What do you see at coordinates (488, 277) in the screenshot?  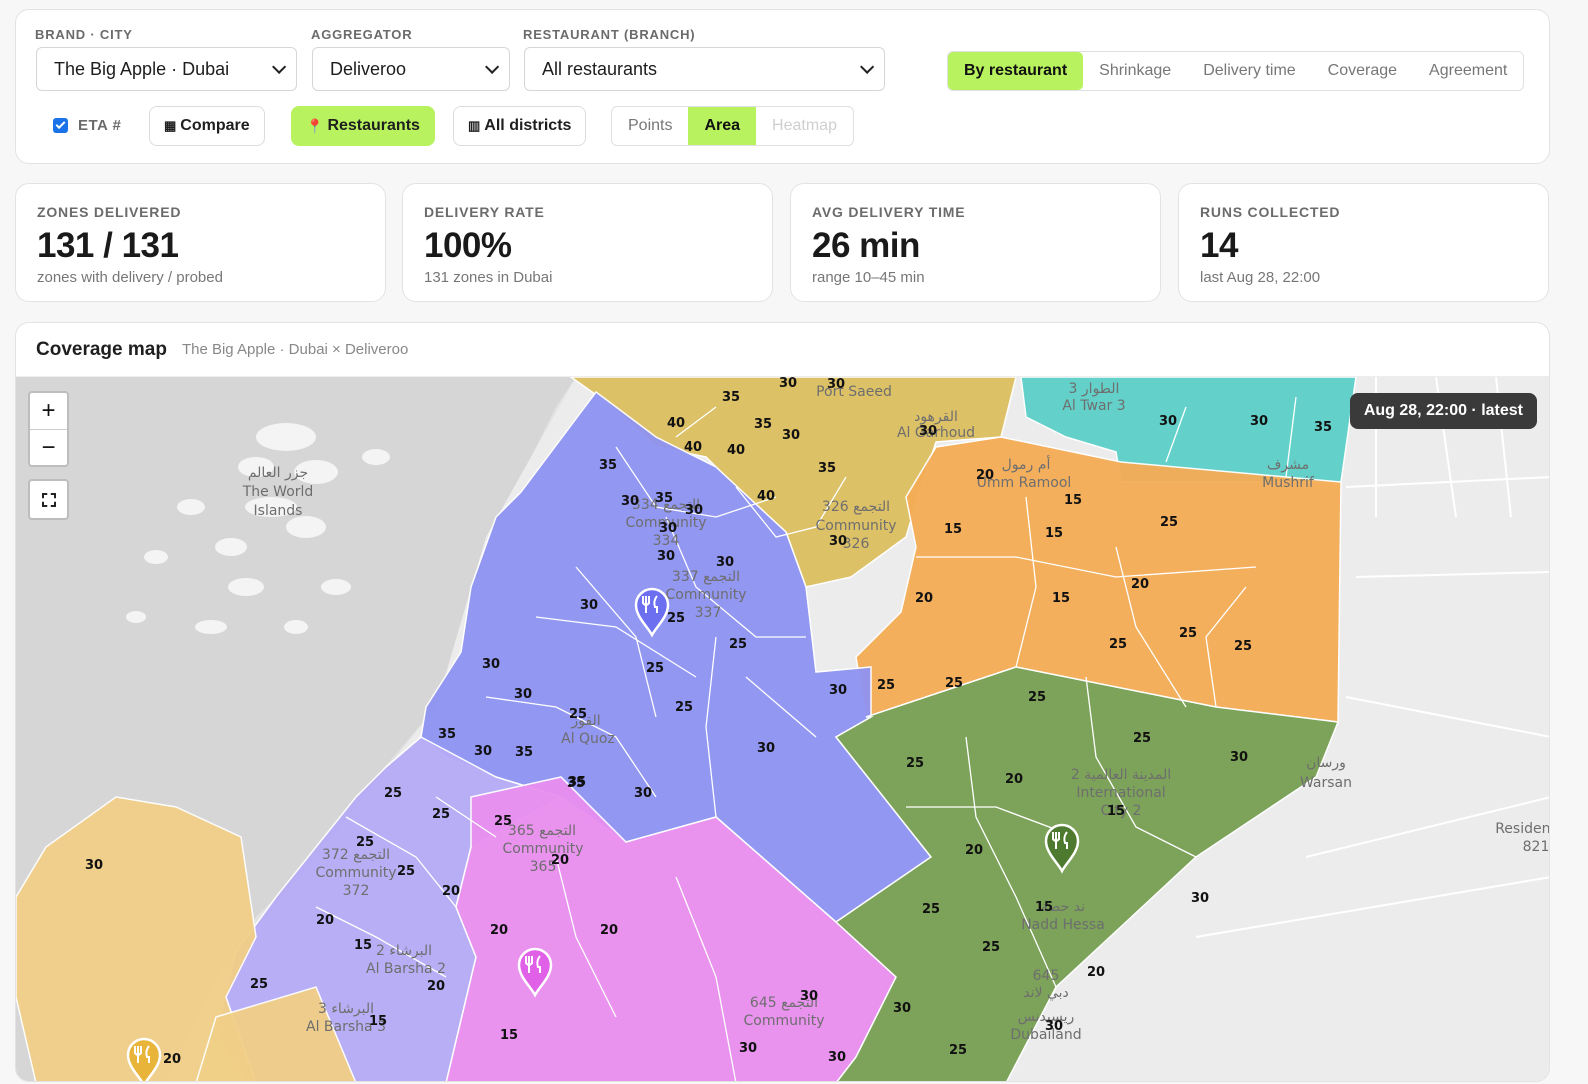 I see `kpi-subtext: 131 zones in Dubai` at bounding box center [488, 277].